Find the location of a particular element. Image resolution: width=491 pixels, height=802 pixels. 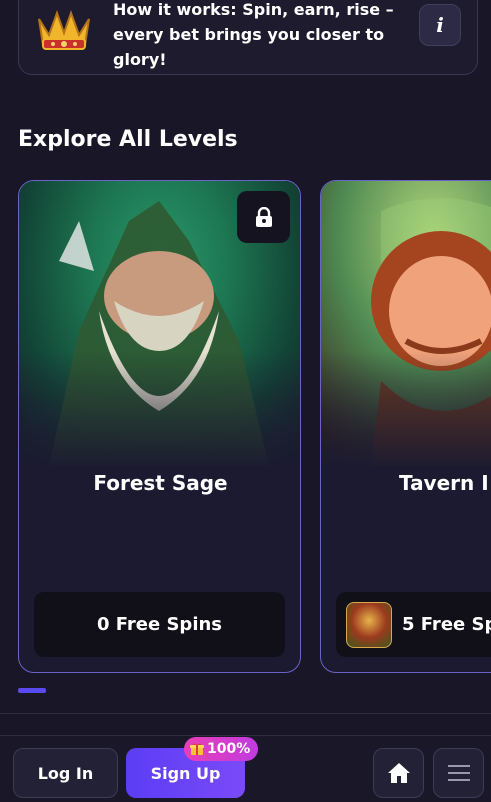

home-icon is located at coordinates (398, 773).